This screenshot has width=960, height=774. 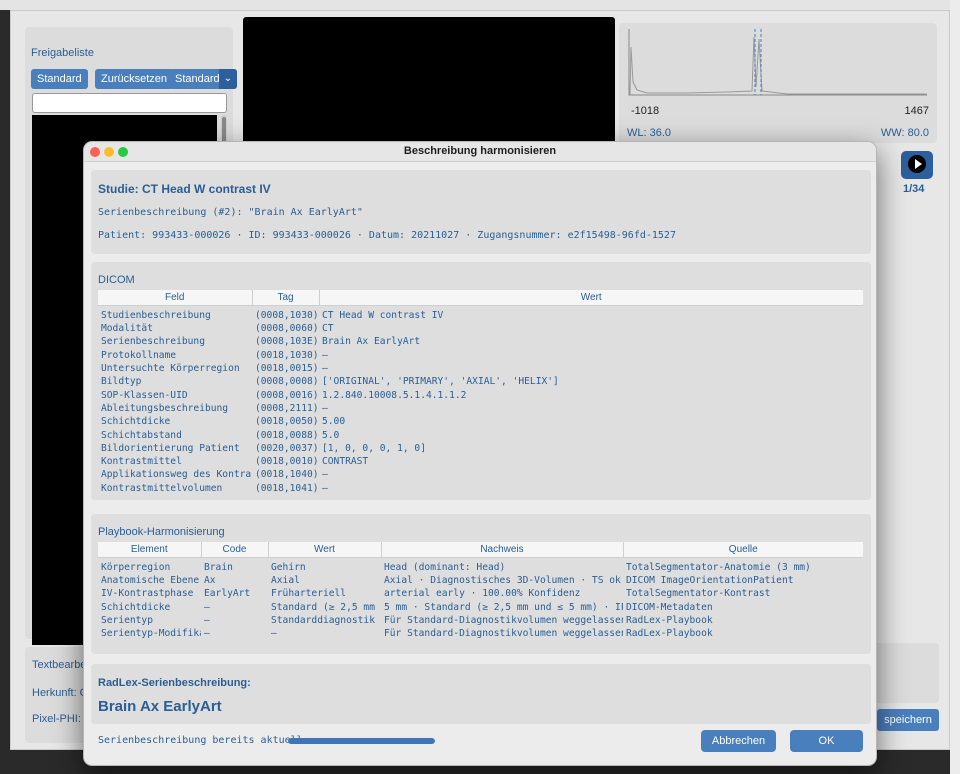 What do you see at coordinates (285, 581) in the screenshot?
I see `table-cell: Axial` at bounding box center [285, 581].